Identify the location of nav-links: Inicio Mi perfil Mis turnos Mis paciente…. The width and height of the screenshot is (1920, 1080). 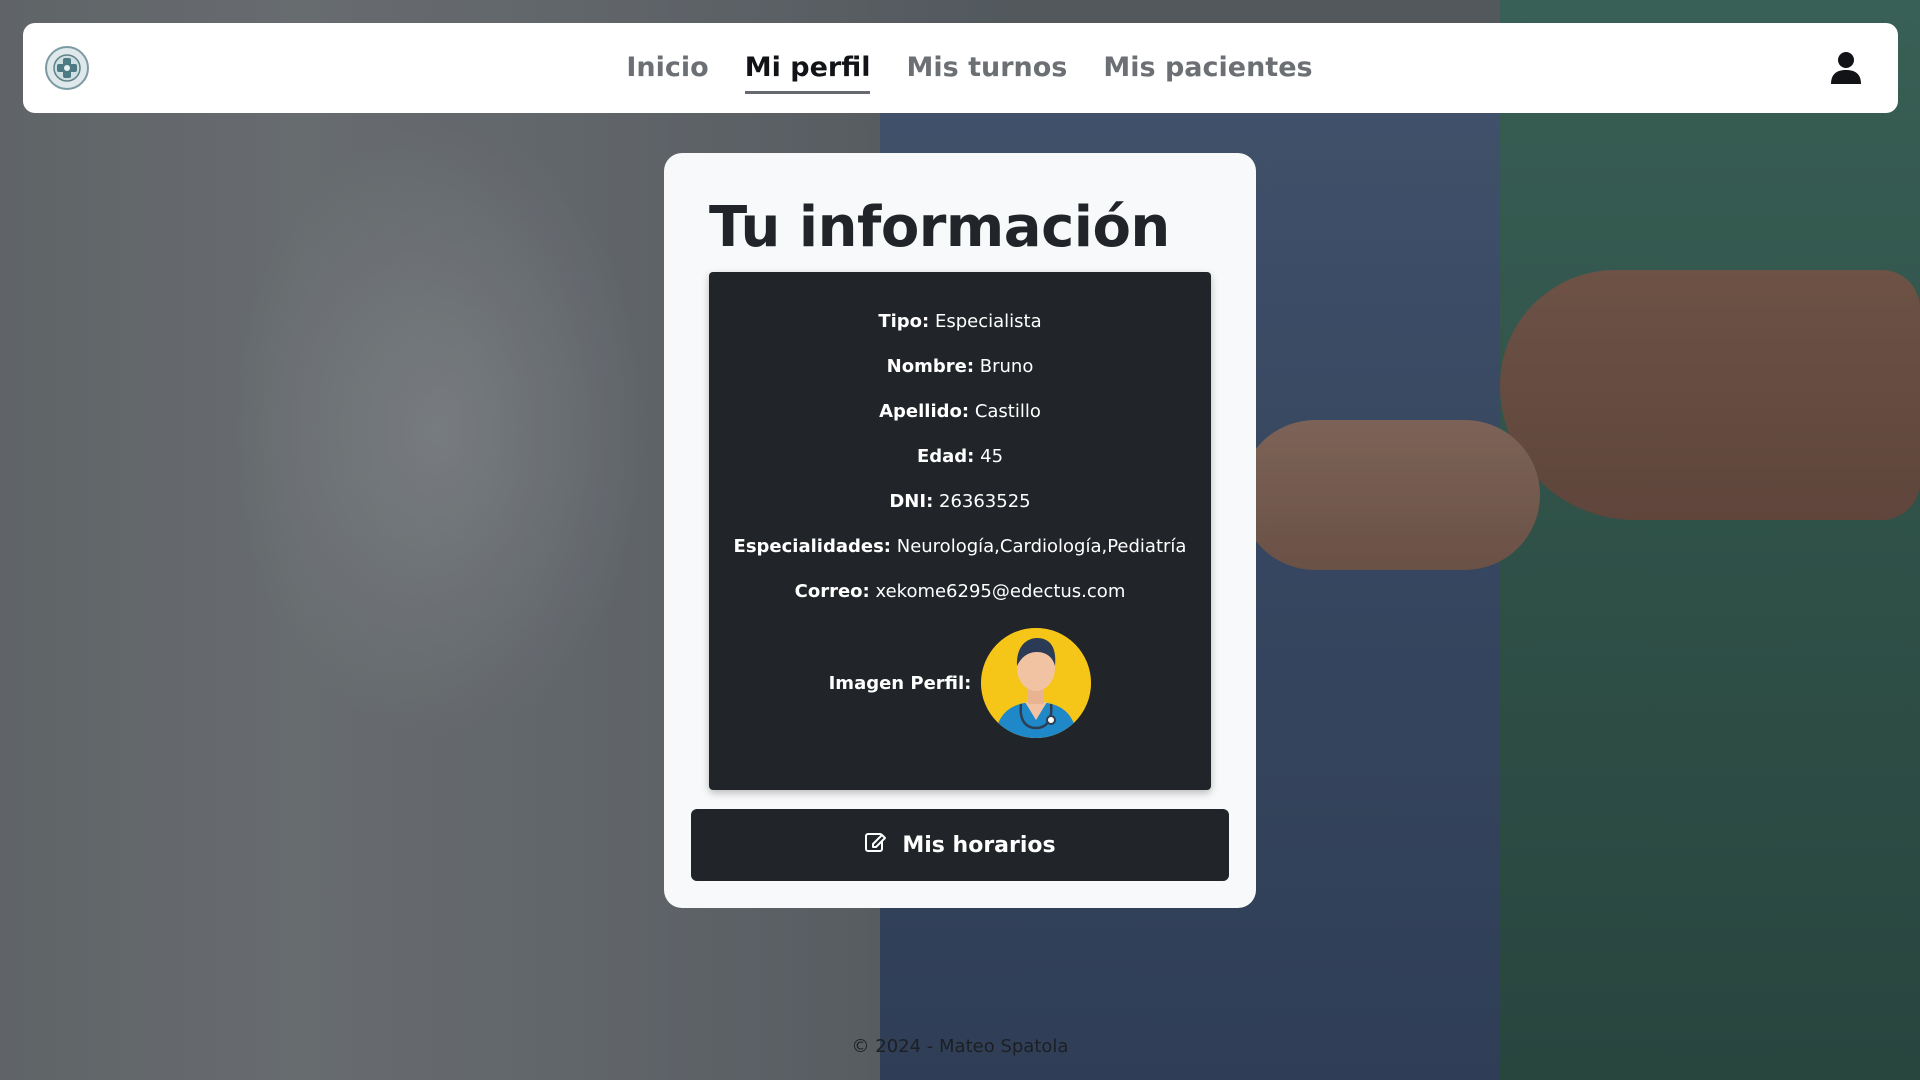
(969, 68).